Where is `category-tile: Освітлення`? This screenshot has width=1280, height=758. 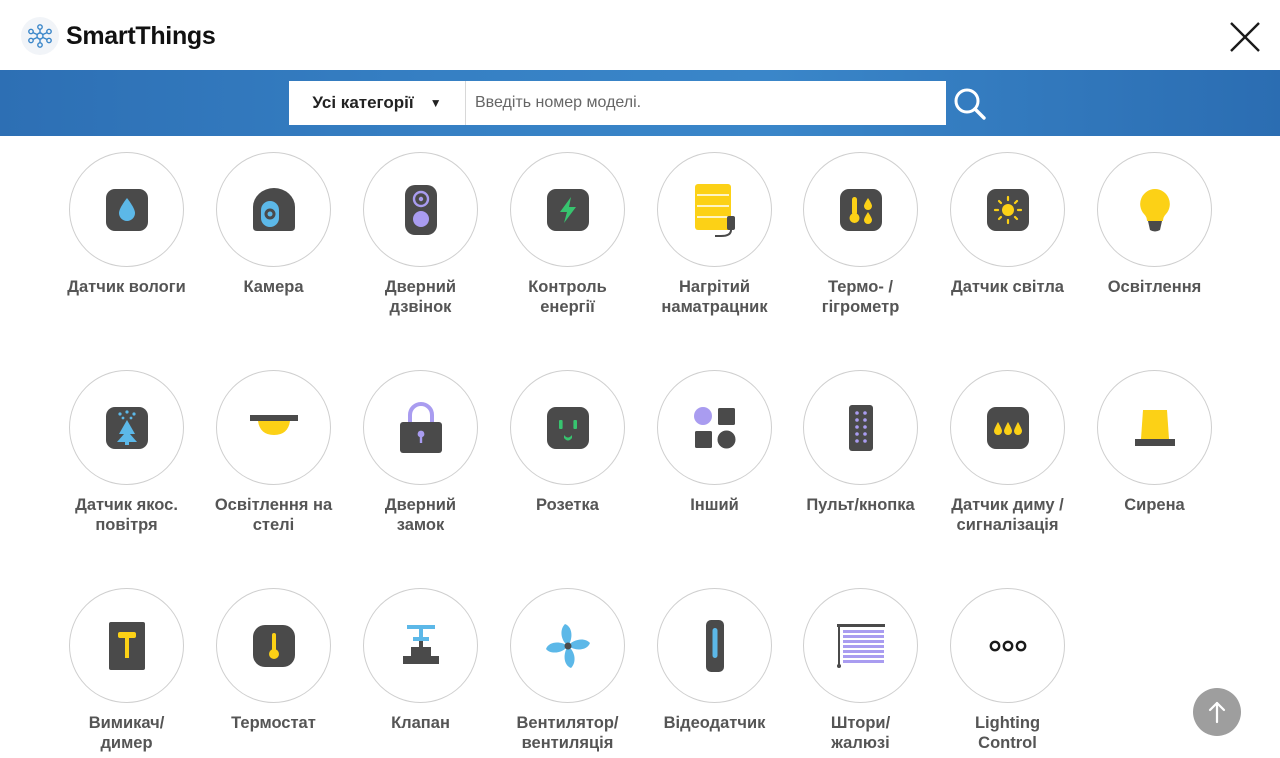 category-tile: Освітлення is located at coordinates (1154, 224).